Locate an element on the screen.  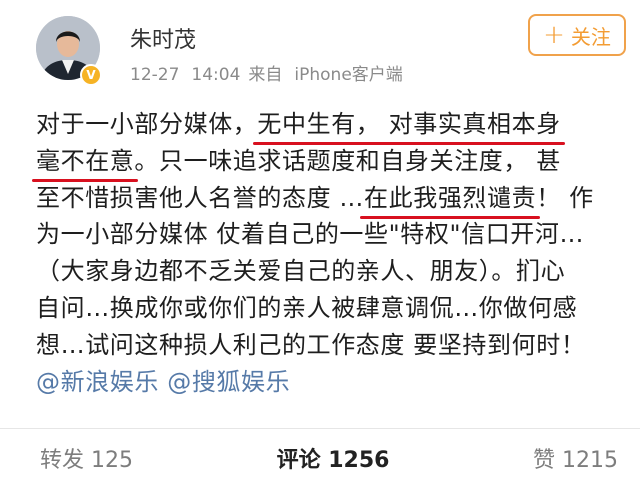
content-line: 对于一小部分媒体，无中生有， 对事实真相本身 is located at coordinates (331, 124).